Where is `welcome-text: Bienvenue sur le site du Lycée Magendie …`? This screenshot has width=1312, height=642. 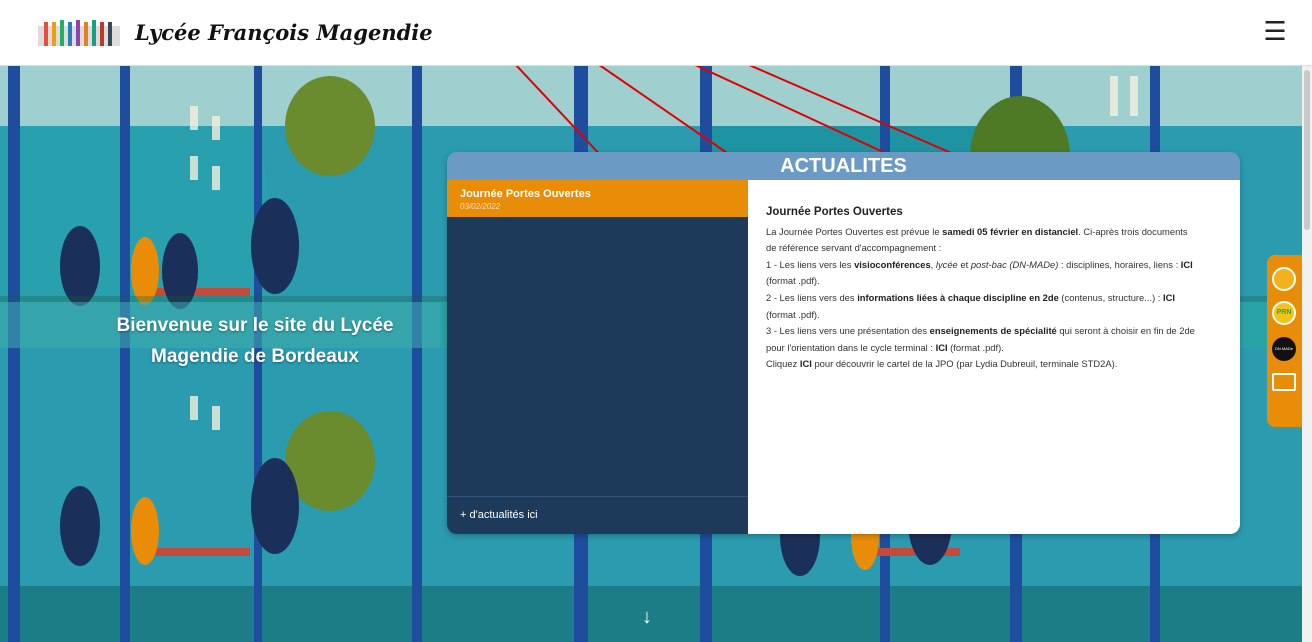 welcome-text: Bienvenue sur le site du Lycée Magendie … is located at coordinates (255, 341).